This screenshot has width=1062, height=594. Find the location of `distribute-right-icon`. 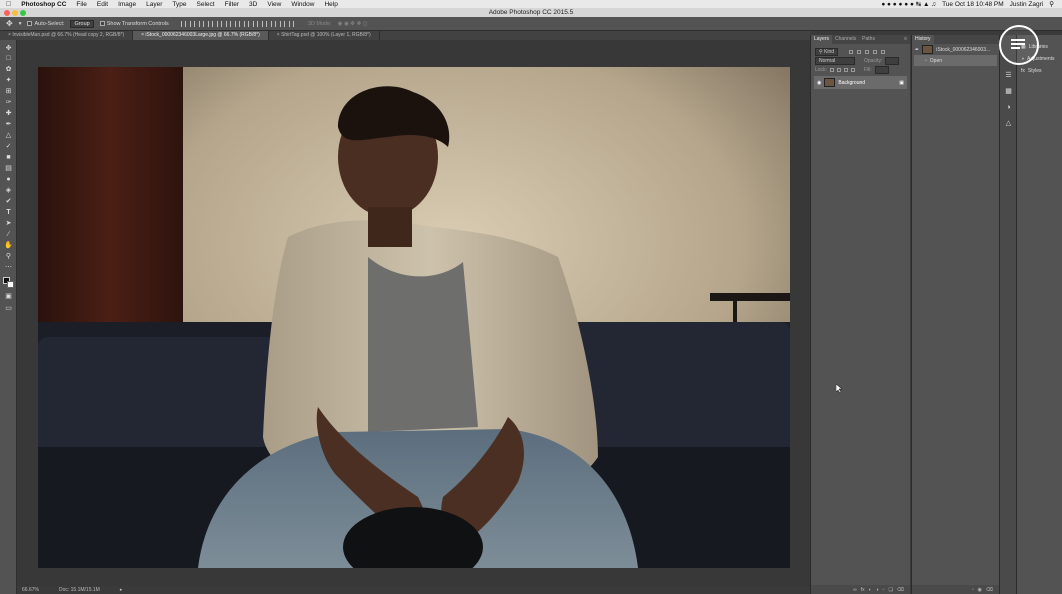

distribute-right-icon is located at coordinates (282, 23).